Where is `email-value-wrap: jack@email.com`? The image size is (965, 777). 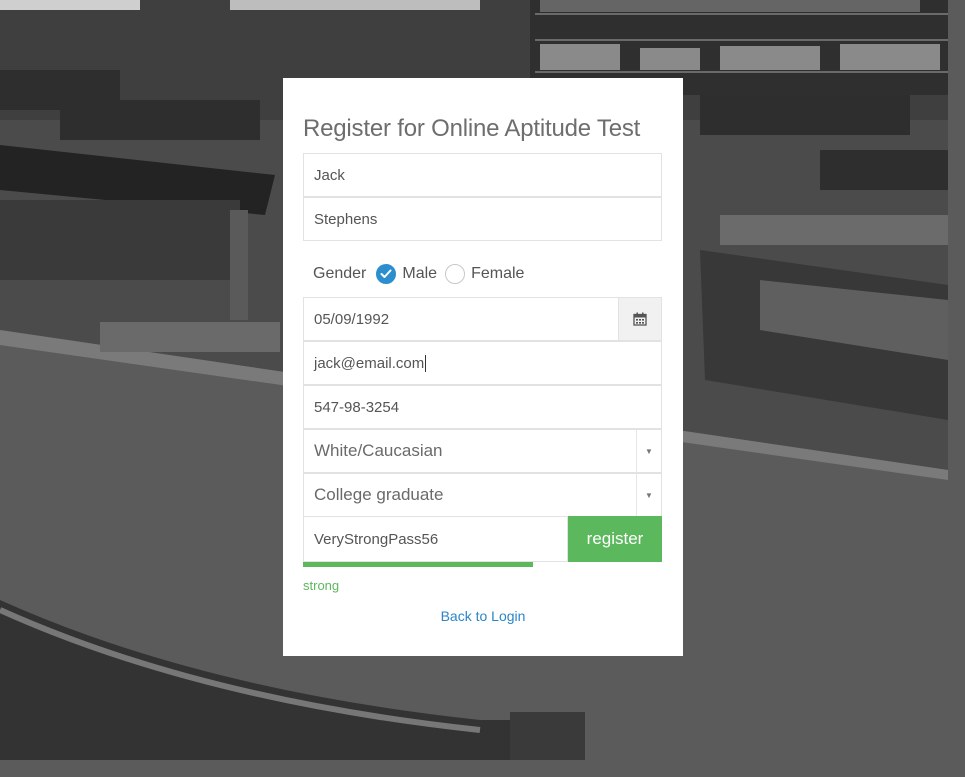 email-value-wrap: jack@email.com is located at coordinates (482, 363).